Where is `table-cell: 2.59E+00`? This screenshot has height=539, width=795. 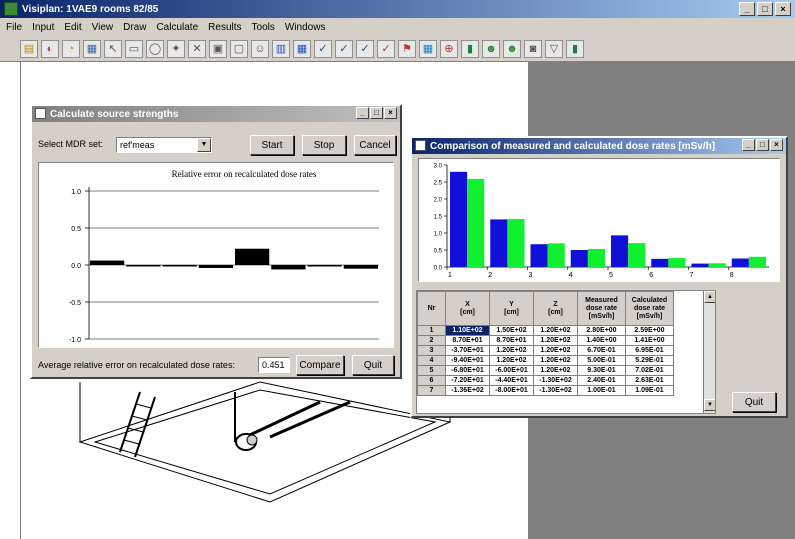 table-cell: 2.59E+00 is located at coordinates (649, 330).